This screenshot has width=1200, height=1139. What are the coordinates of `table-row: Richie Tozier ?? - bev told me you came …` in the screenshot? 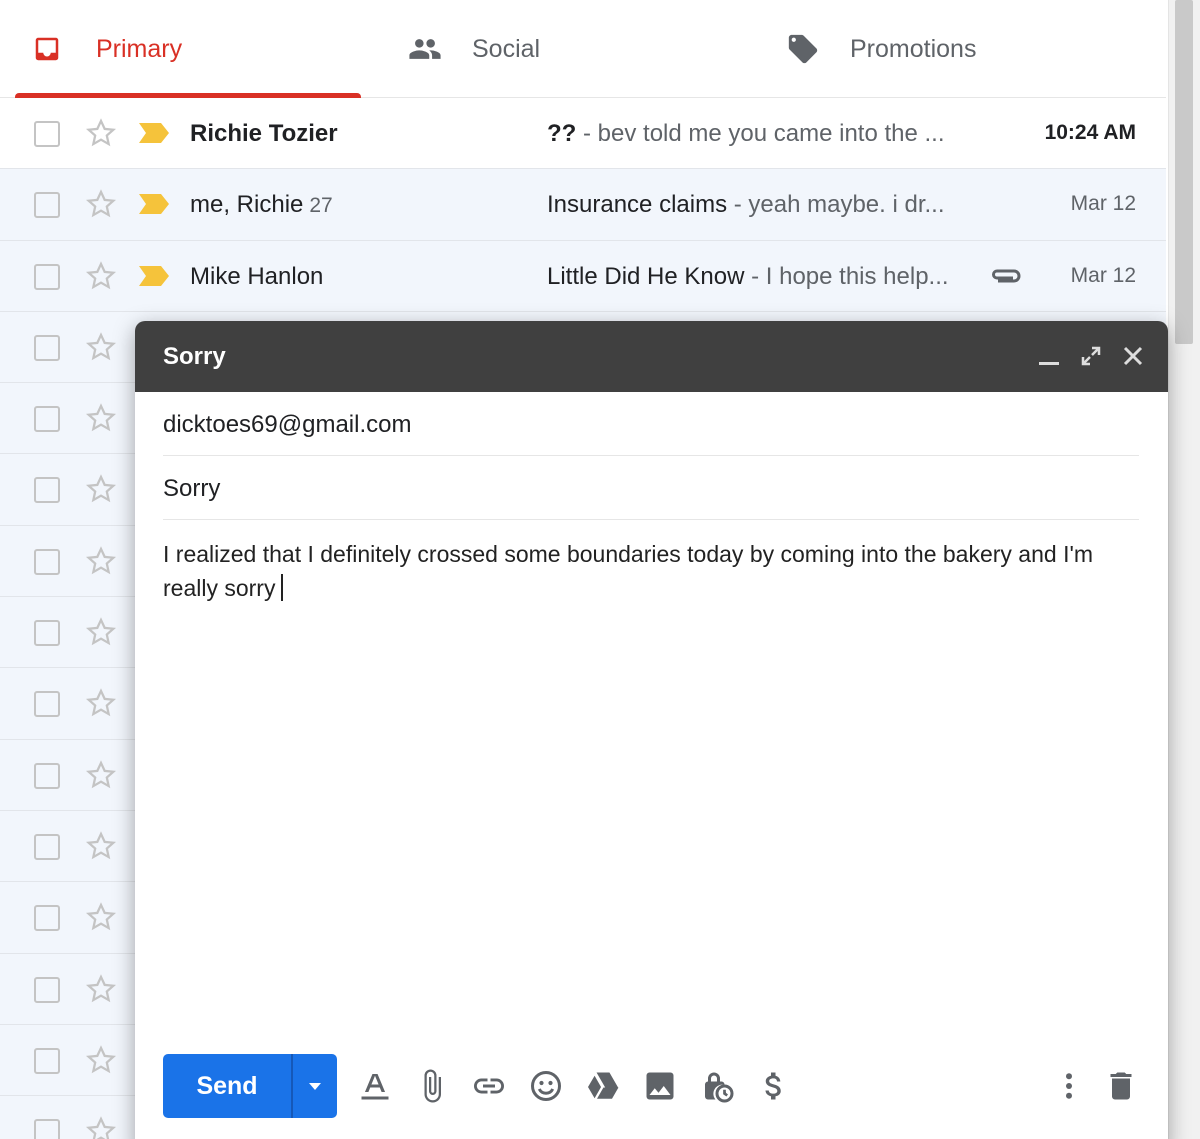 It's located at (583, 134).